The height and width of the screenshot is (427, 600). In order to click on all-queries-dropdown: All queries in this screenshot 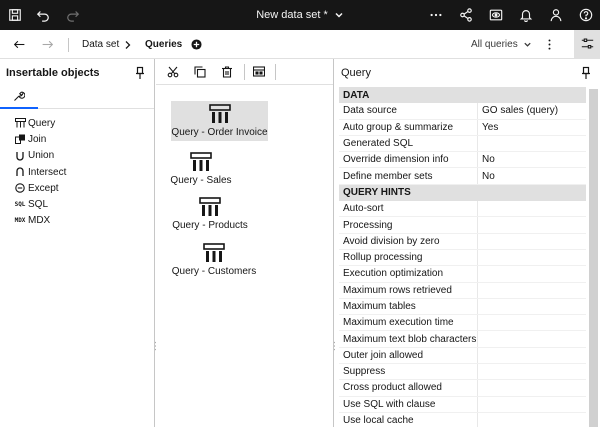, I will do `click(501, 44)`.